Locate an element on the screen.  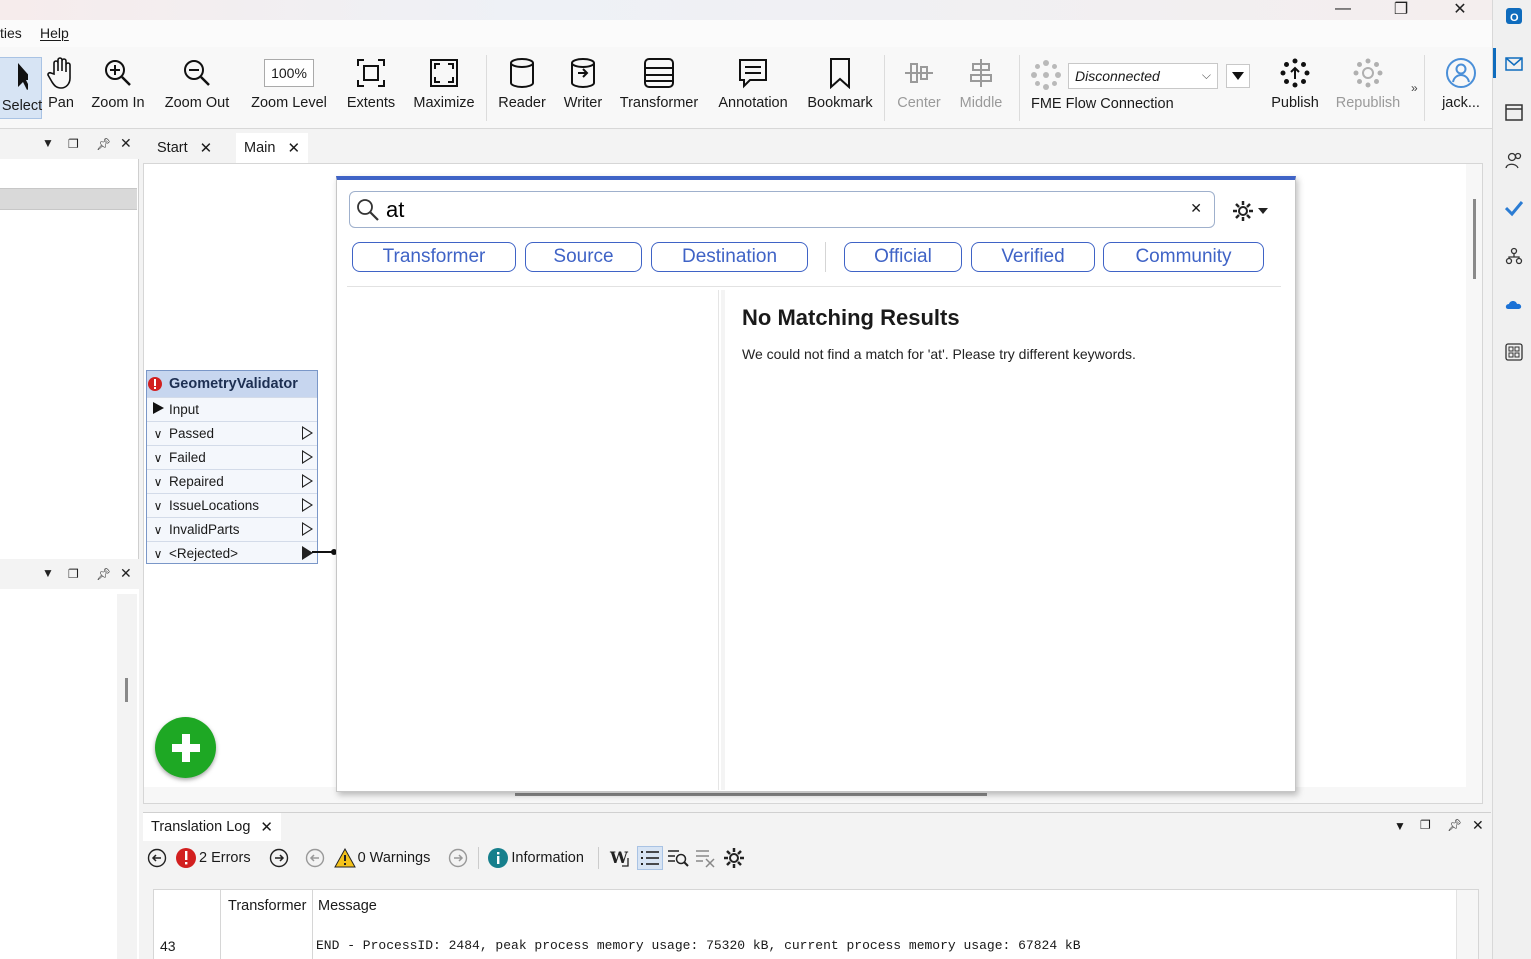
gear-icon is located at coordinates (734, 858).